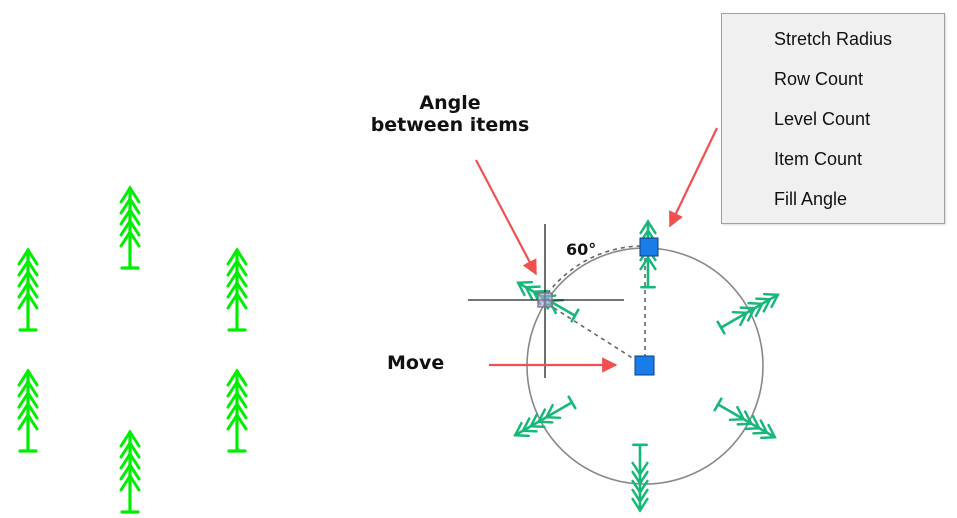  What do you see at coordinates (833, 204) in the screenshot?
I see `menu-item-fill-angle: Fill Angle` at bounding box center [833, 204].